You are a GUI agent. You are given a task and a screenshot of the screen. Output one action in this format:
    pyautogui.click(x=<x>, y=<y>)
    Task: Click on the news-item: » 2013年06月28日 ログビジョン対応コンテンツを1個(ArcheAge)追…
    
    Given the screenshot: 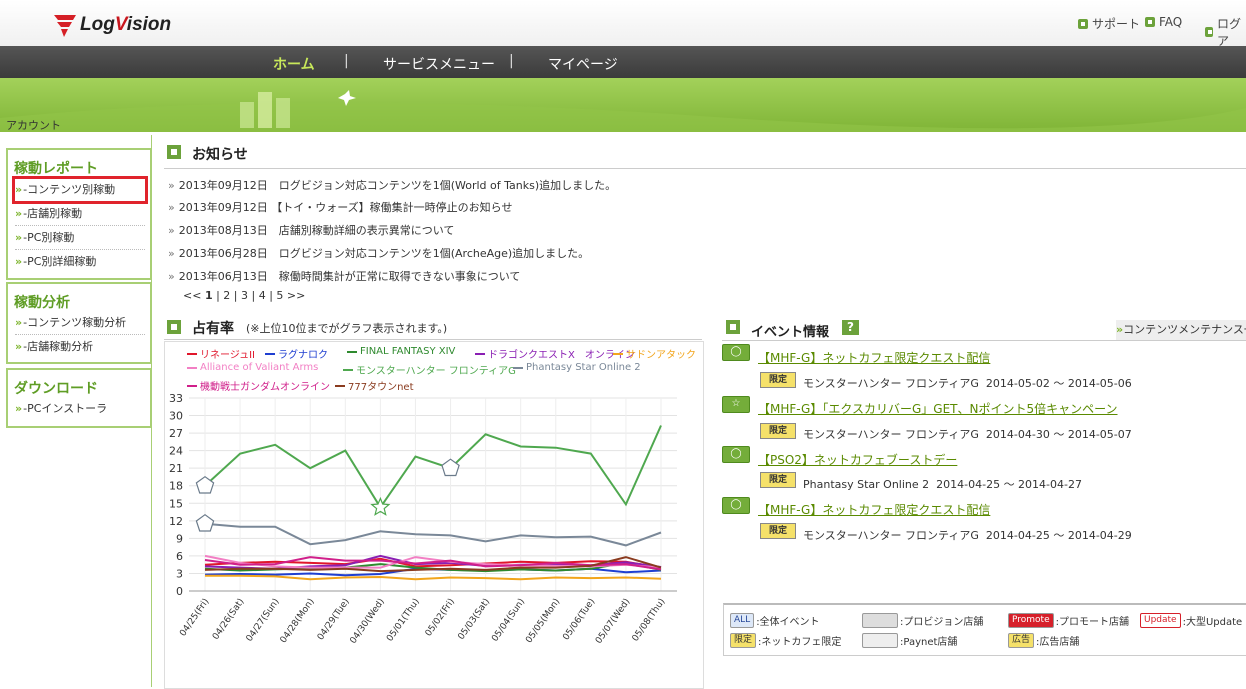 What is the action you would take?
    pyautogui.click(x=378, y=253)
    